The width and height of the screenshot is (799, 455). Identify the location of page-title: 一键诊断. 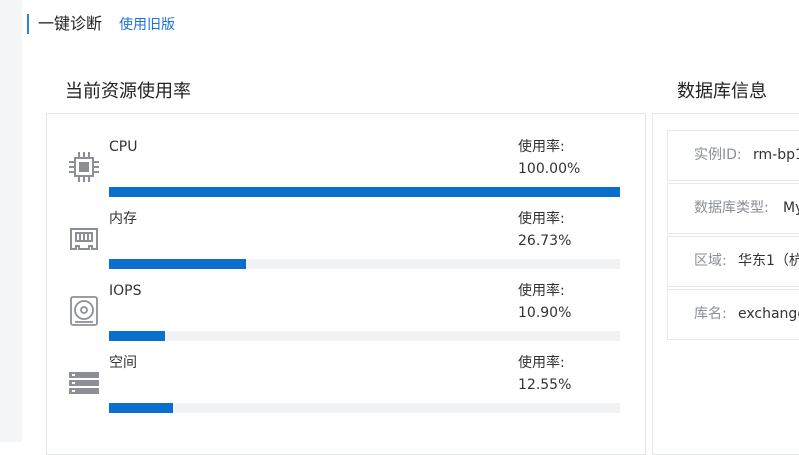
(70, 23).